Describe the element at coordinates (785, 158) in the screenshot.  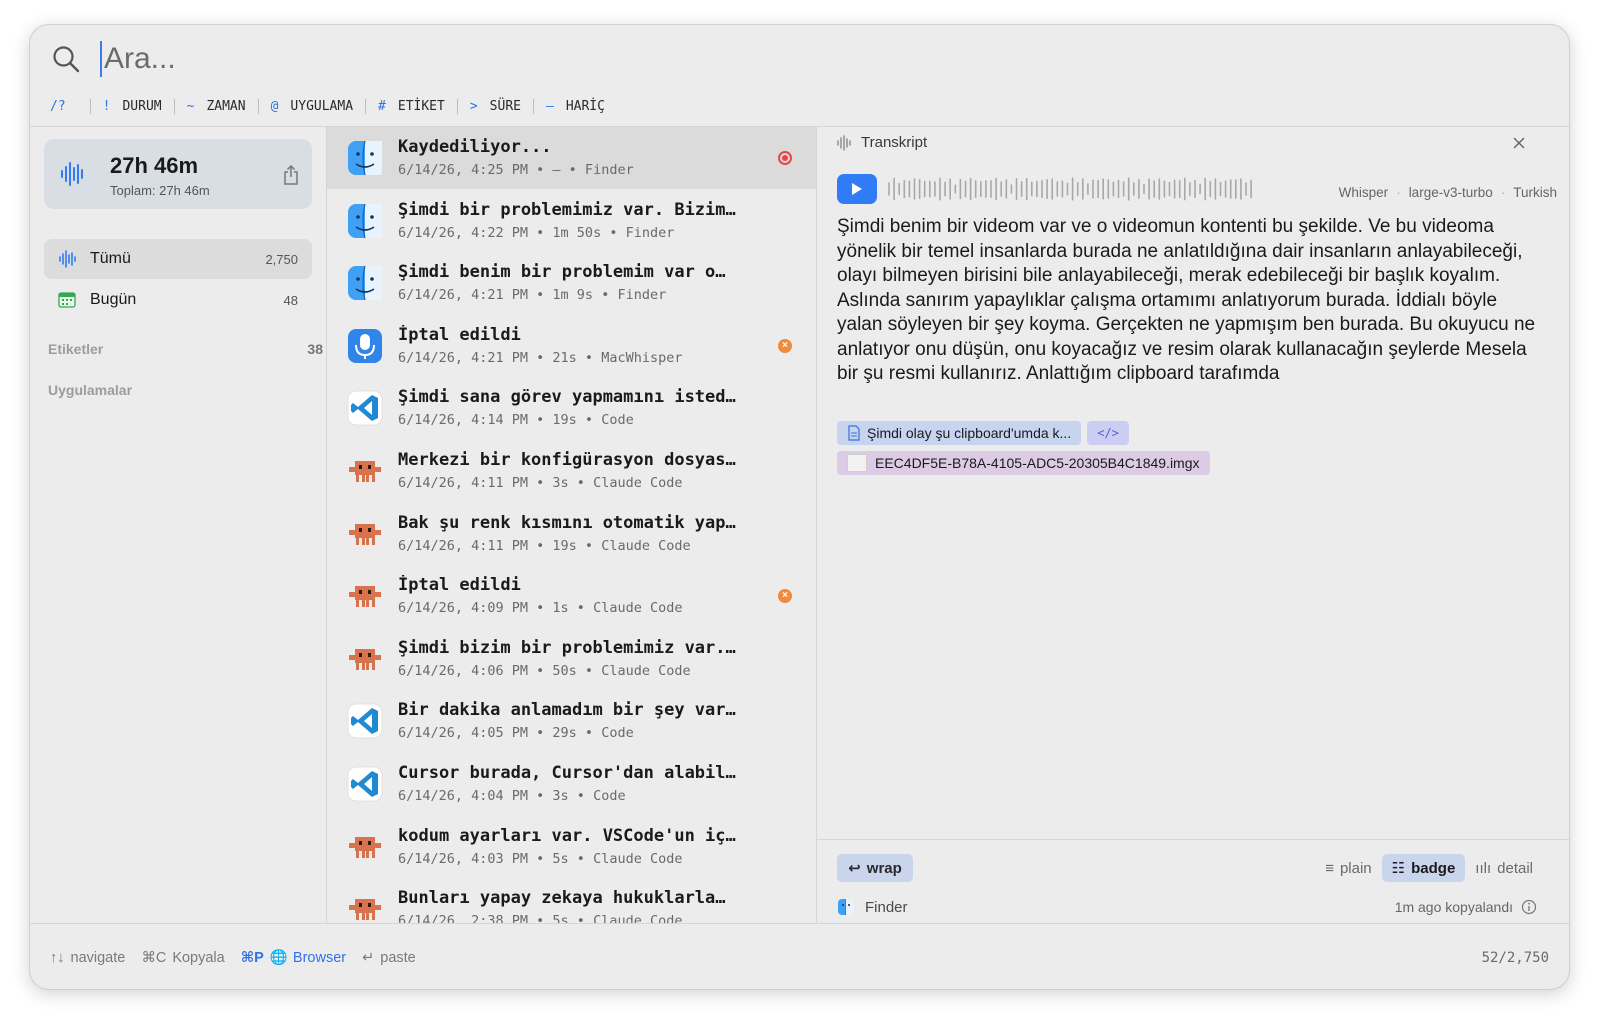
I see `recording-indicator-icon` at that location.